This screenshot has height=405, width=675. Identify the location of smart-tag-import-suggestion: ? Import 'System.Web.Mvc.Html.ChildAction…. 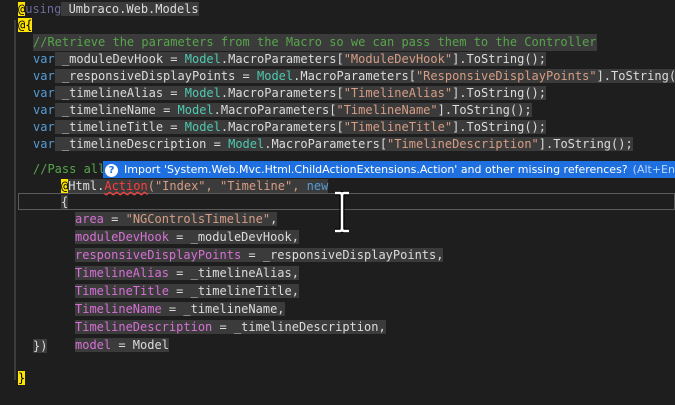
(389, 169).